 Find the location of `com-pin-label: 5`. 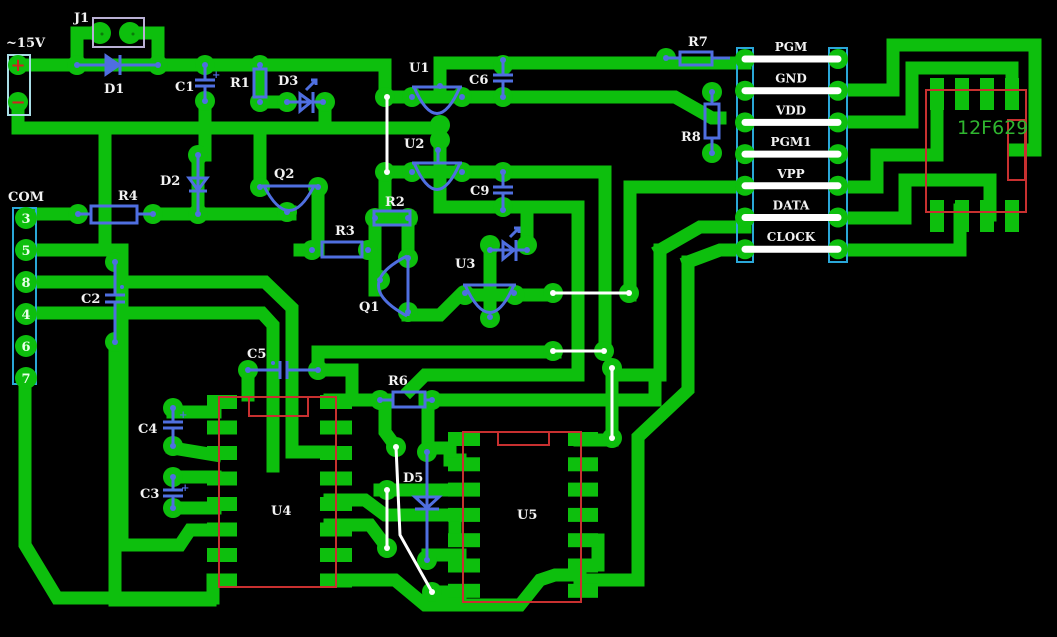

com-pin-label: 5 is located at coordinates (25, 251).